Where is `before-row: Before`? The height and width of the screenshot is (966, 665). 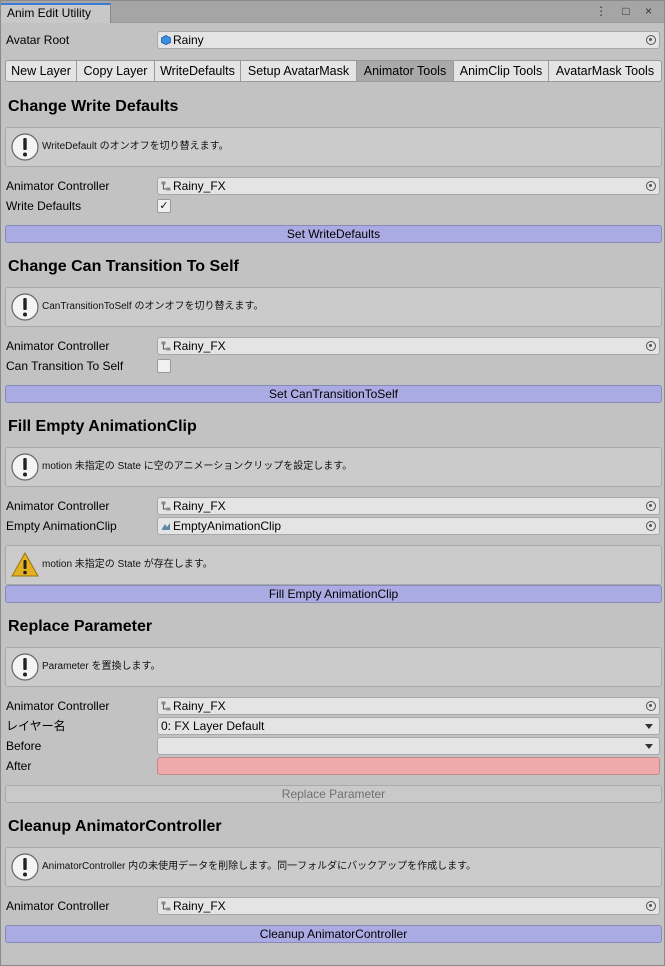
before-row: Before is located at coordinates (332, 746).